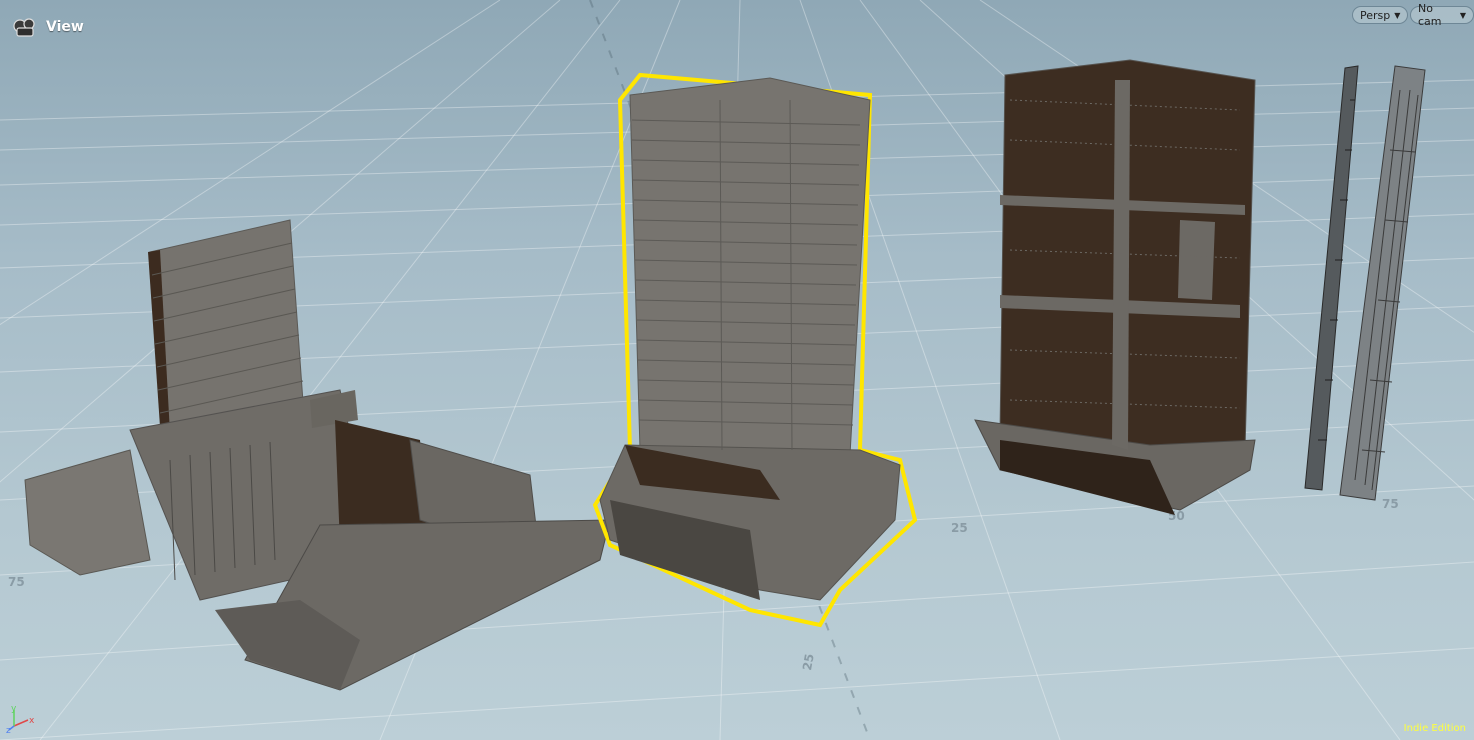 This screenshot has width=1474, height=740. Describe the element at coordinates (32, 721) in the screenshot. I see `axis-x-label: x` at that location.